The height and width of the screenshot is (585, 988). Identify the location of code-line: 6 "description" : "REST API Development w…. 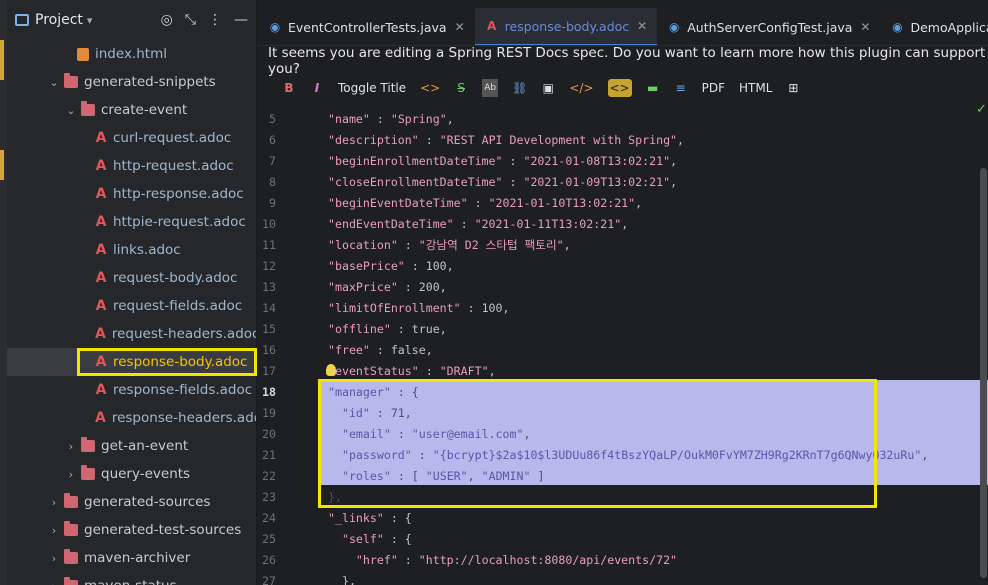
(623, 139).